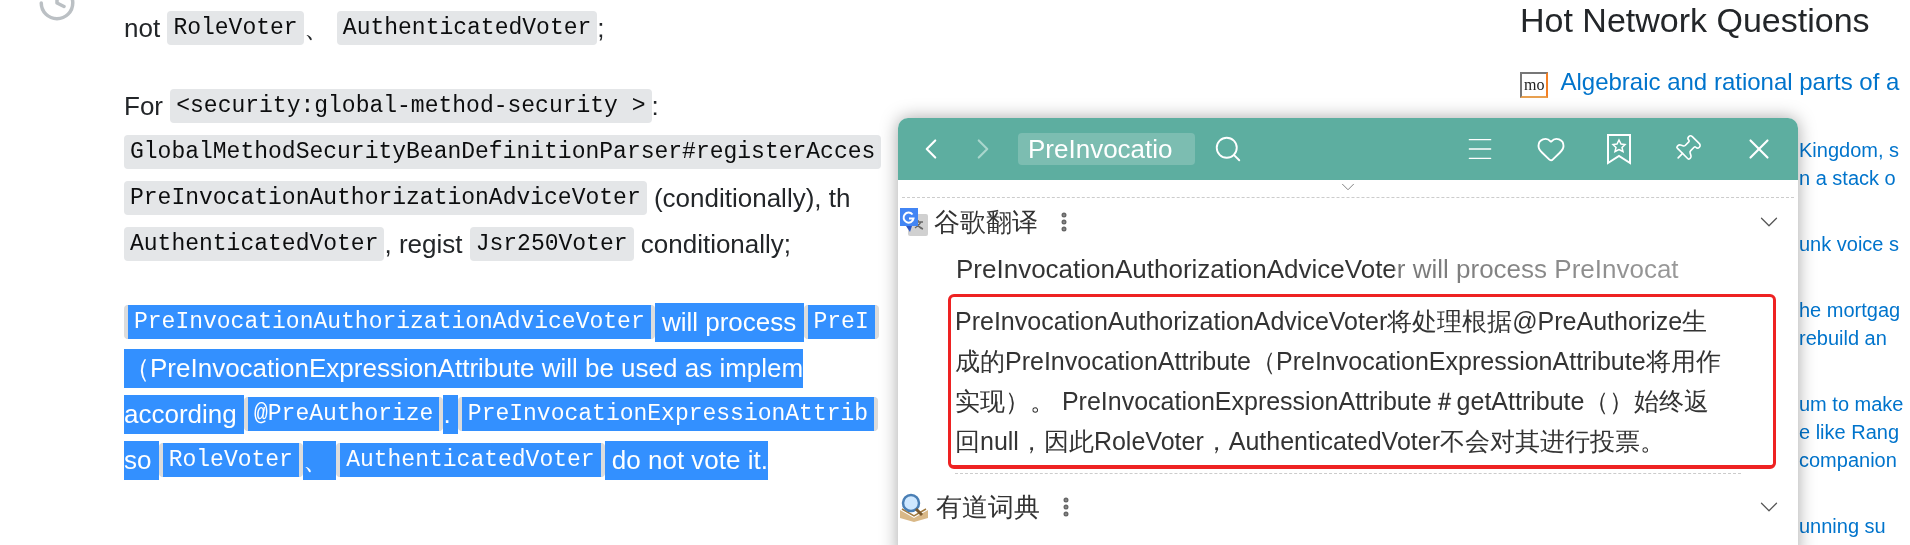 Image resolution: width=1910 pixels, height=545 pixels. Describe the element at coordinates (668, 414) in the screenshot. I see `inline-code: PreInvocationExpressionAttrib` at that location.